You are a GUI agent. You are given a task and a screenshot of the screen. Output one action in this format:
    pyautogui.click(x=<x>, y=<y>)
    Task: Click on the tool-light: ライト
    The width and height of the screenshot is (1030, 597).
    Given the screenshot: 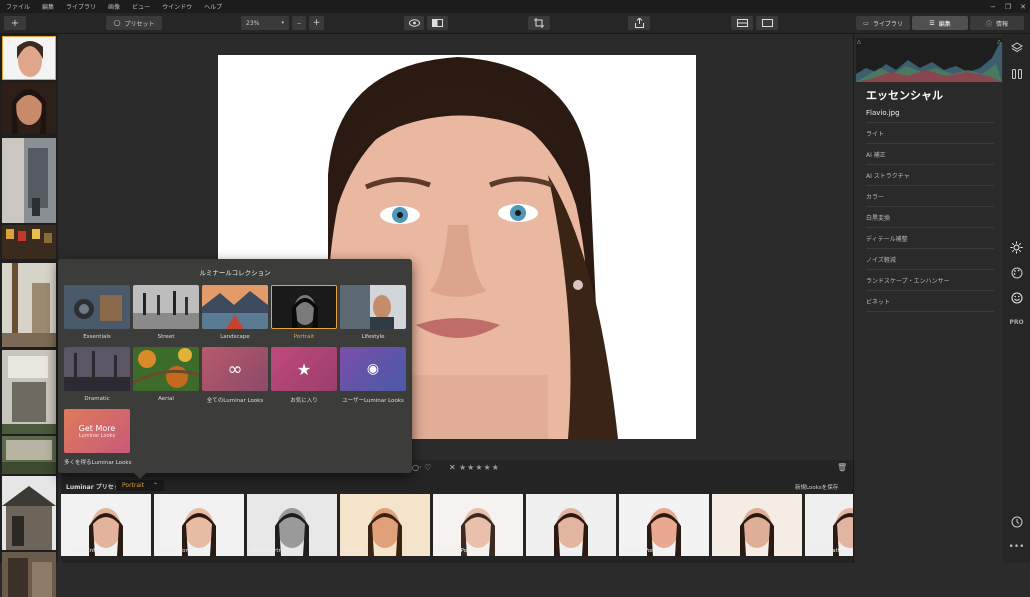 What is the action you would take?
    pyautogui.click(x=930, y=133)
    